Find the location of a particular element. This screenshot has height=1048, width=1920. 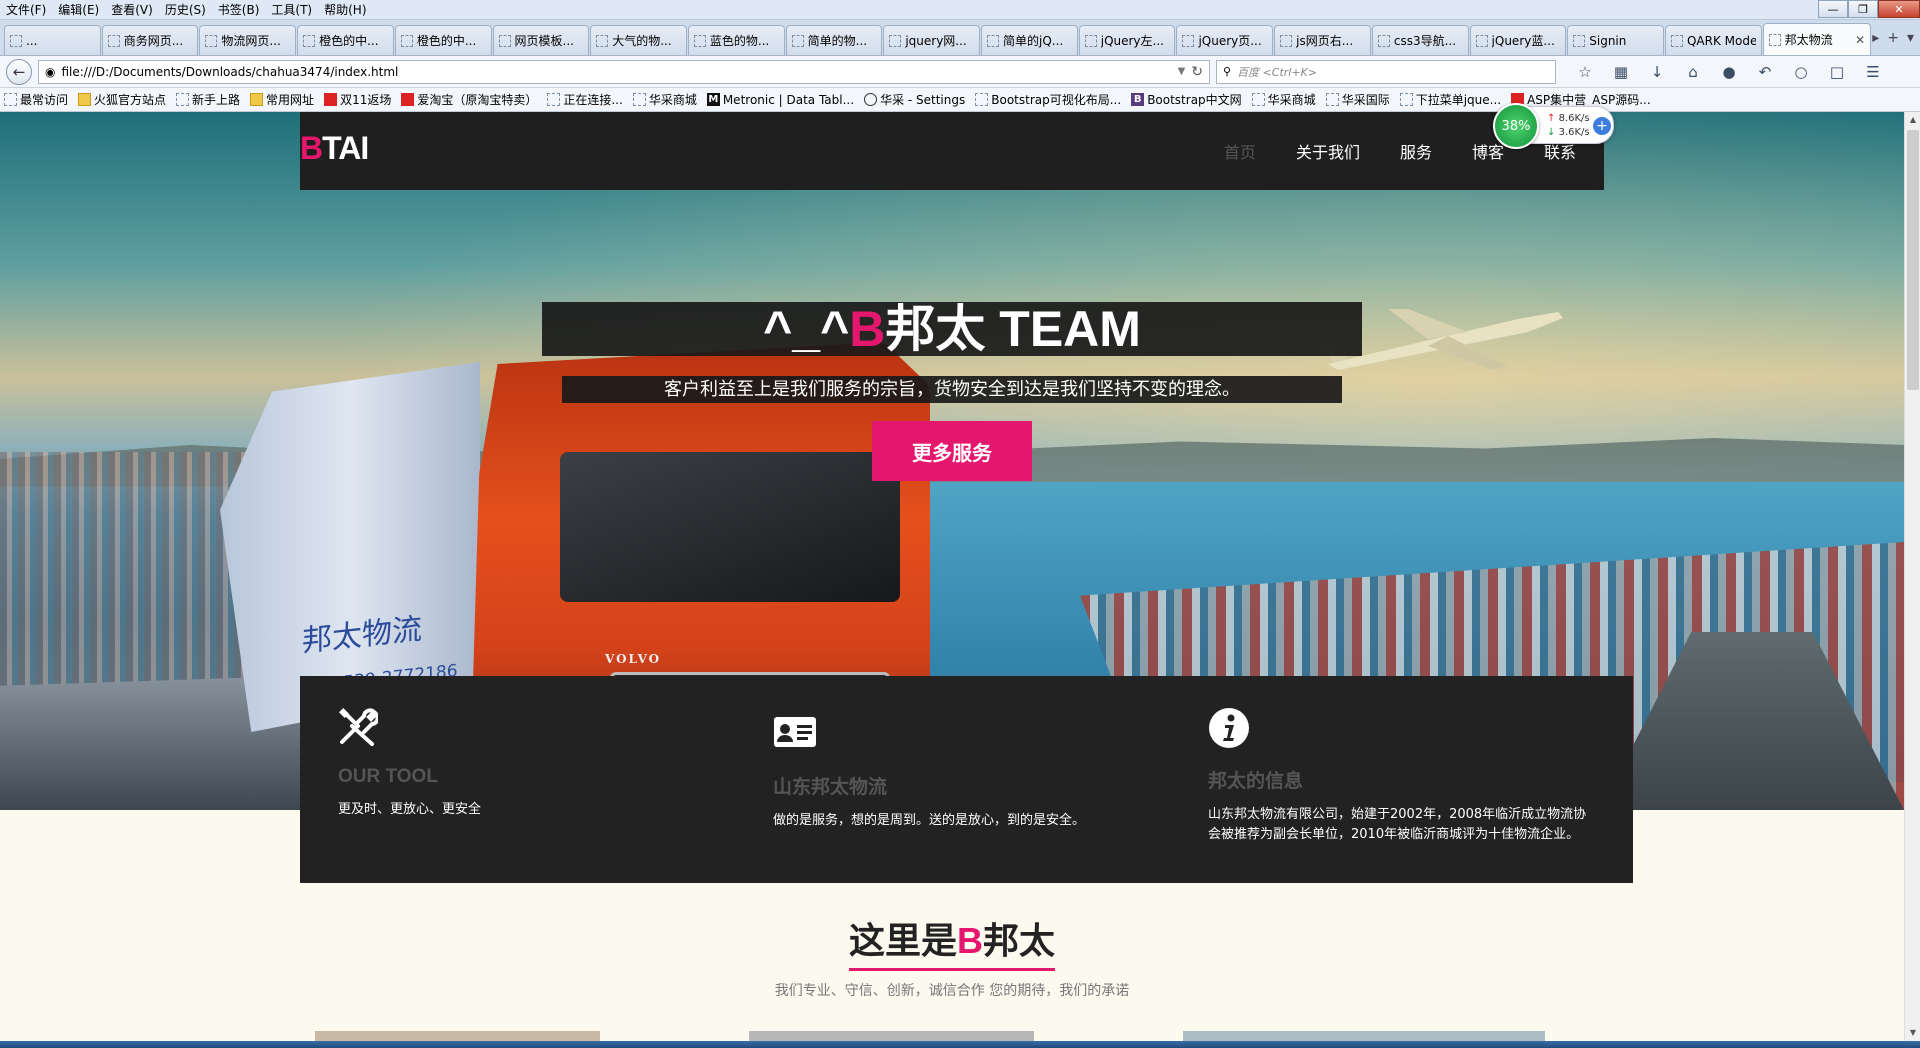

menu-bookmarks: 书签(B) is located at coordinates (239, 10).